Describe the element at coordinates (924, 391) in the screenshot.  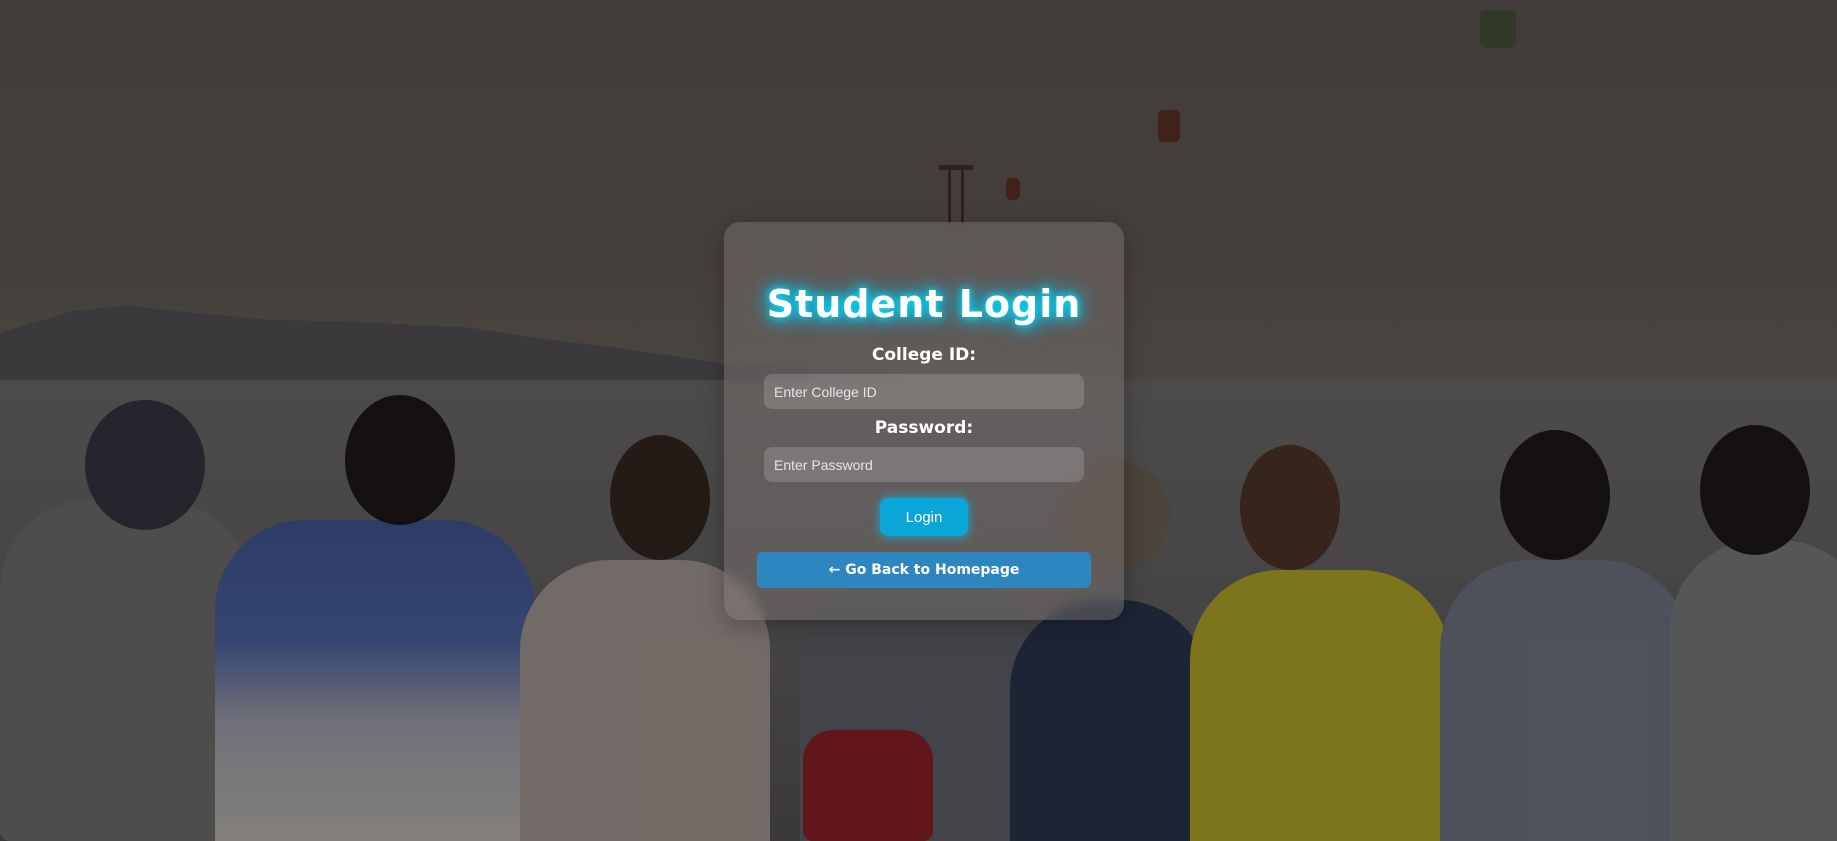
I see `college-id-input` at that location.